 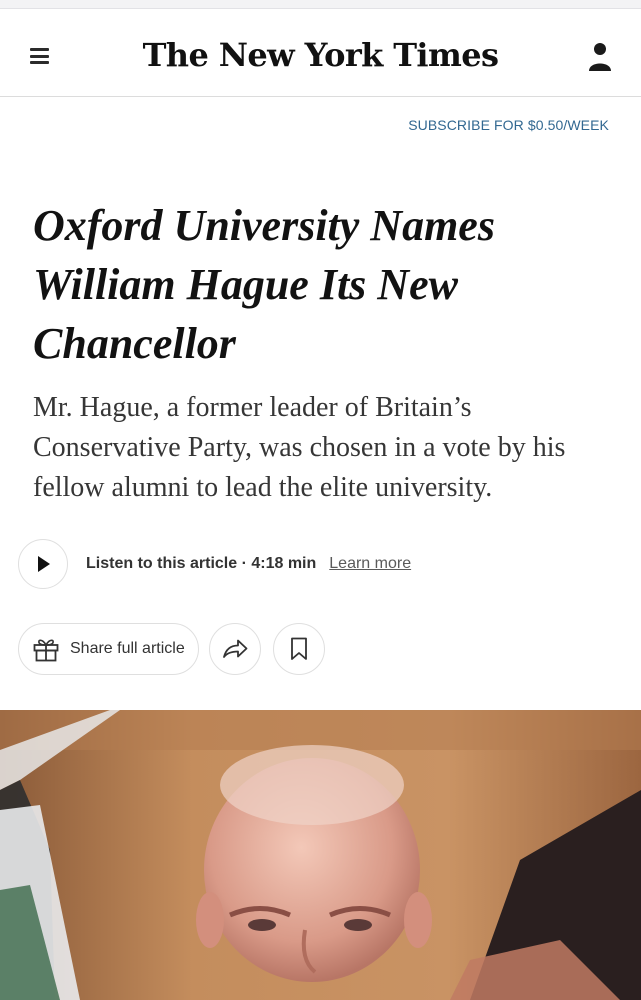 What do you see at coordinates (320, 4) in the screenshot?
I see `browser-top-strip` at bounding box center [320, 4].